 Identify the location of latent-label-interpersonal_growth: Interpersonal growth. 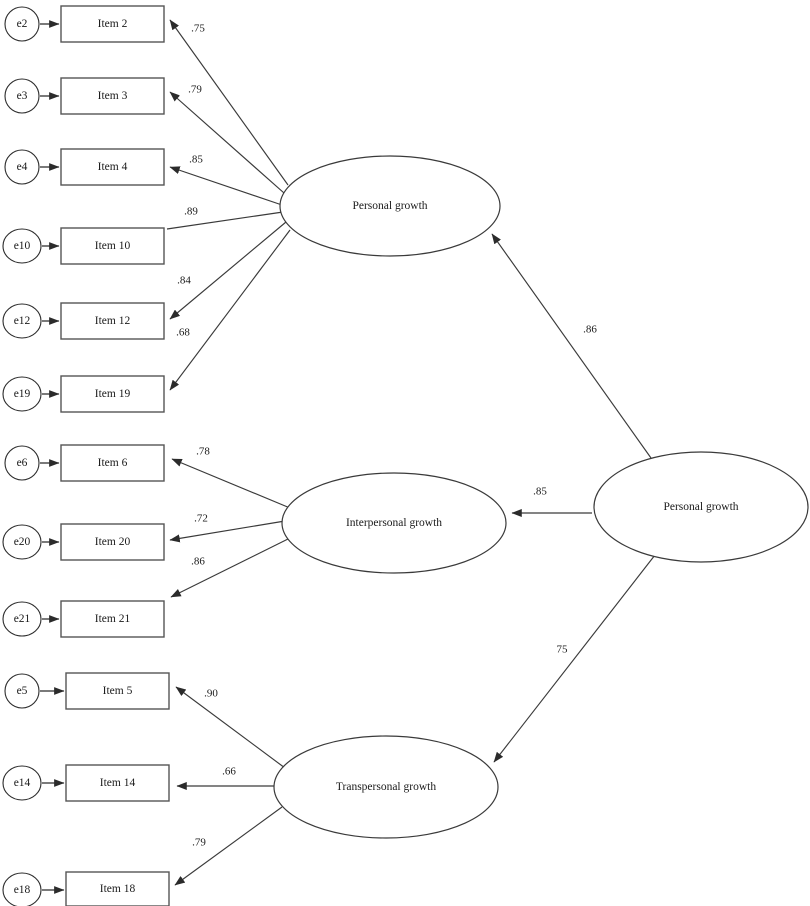
(394, 523).